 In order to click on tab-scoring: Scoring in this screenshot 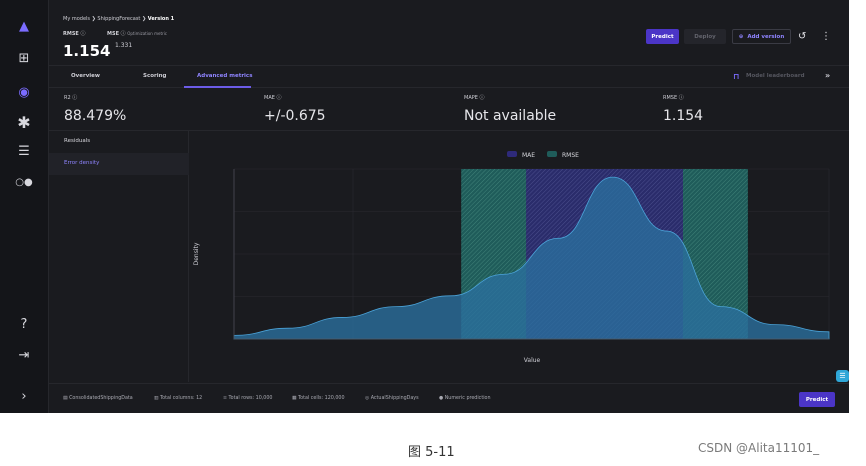, I will do `click(154, 76)`.